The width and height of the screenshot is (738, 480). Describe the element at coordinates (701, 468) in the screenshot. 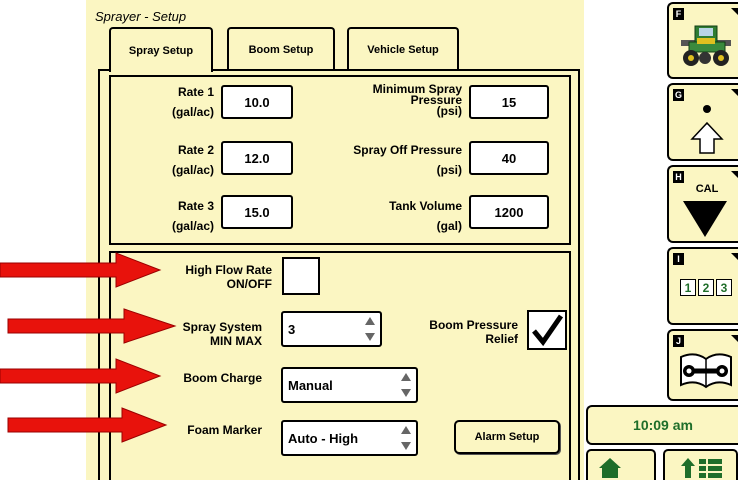

I see `up-arrow-menu-icon` at that location.